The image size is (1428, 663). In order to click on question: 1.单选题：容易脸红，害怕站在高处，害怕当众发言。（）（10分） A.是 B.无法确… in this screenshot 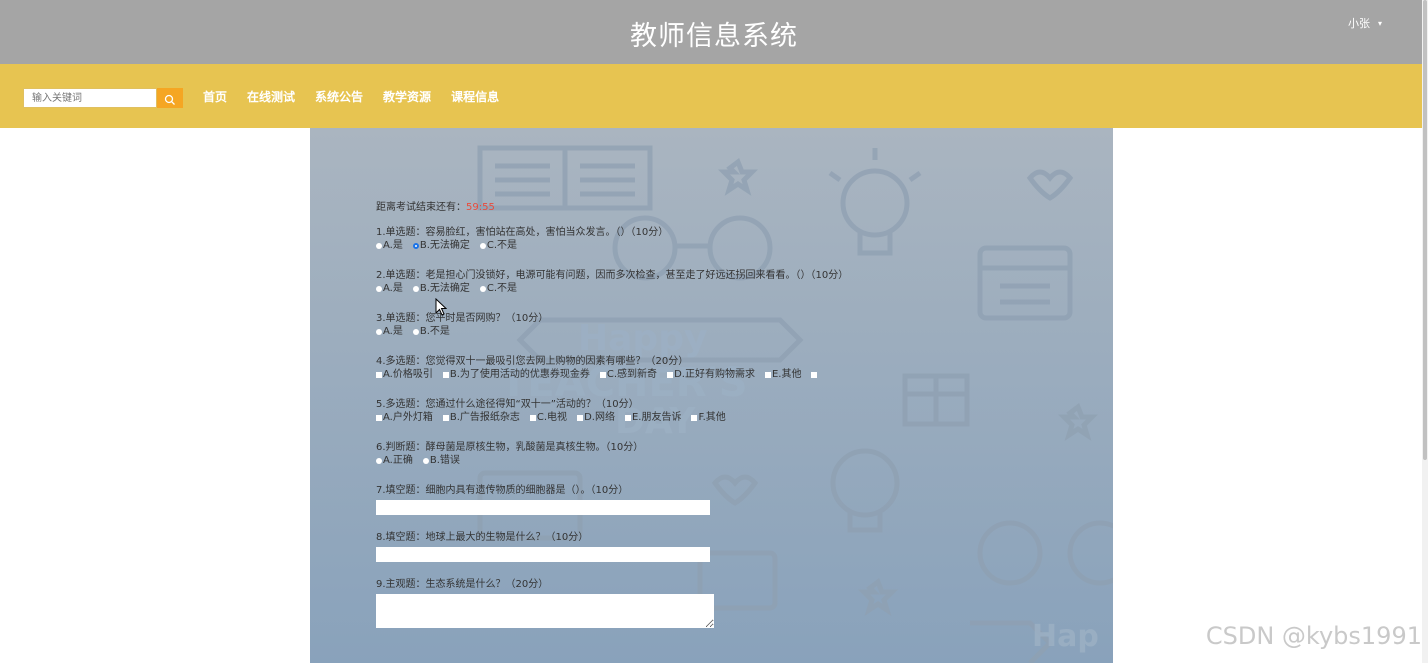, I will do `click(612, 239)`.